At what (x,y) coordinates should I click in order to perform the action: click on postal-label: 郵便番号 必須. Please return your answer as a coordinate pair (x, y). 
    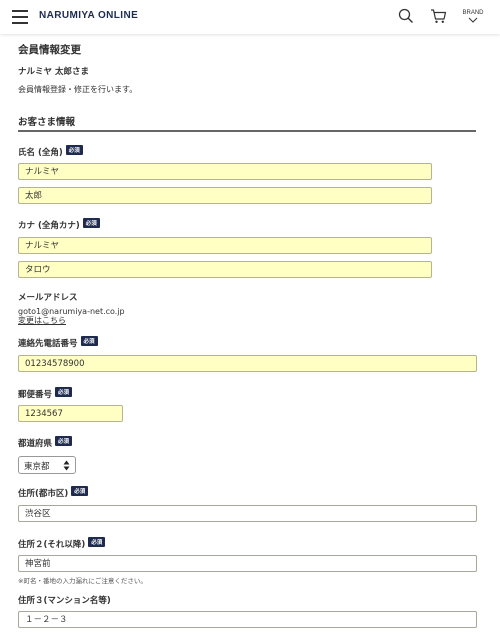
    Looking at the image, I should click on (45, 393).